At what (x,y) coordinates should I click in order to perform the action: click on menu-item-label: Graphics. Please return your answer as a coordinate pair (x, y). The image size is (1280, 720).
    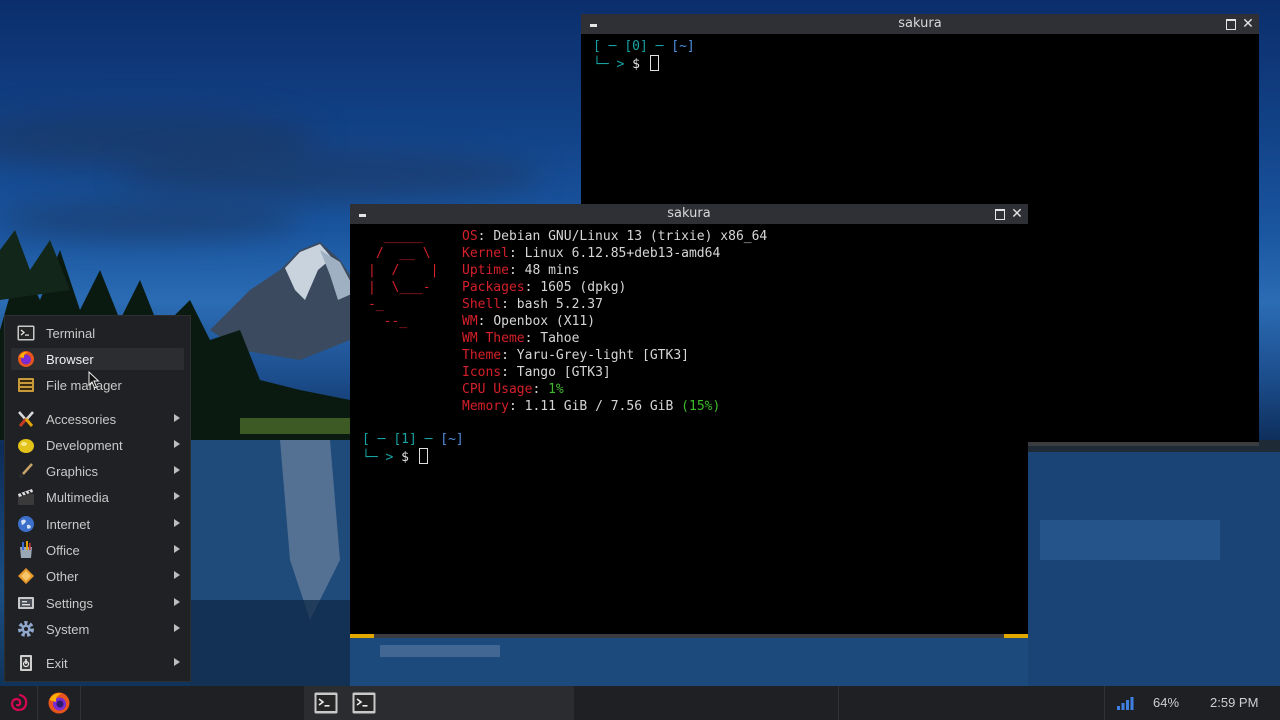
    Looking at the image, I should click on (72, 471).